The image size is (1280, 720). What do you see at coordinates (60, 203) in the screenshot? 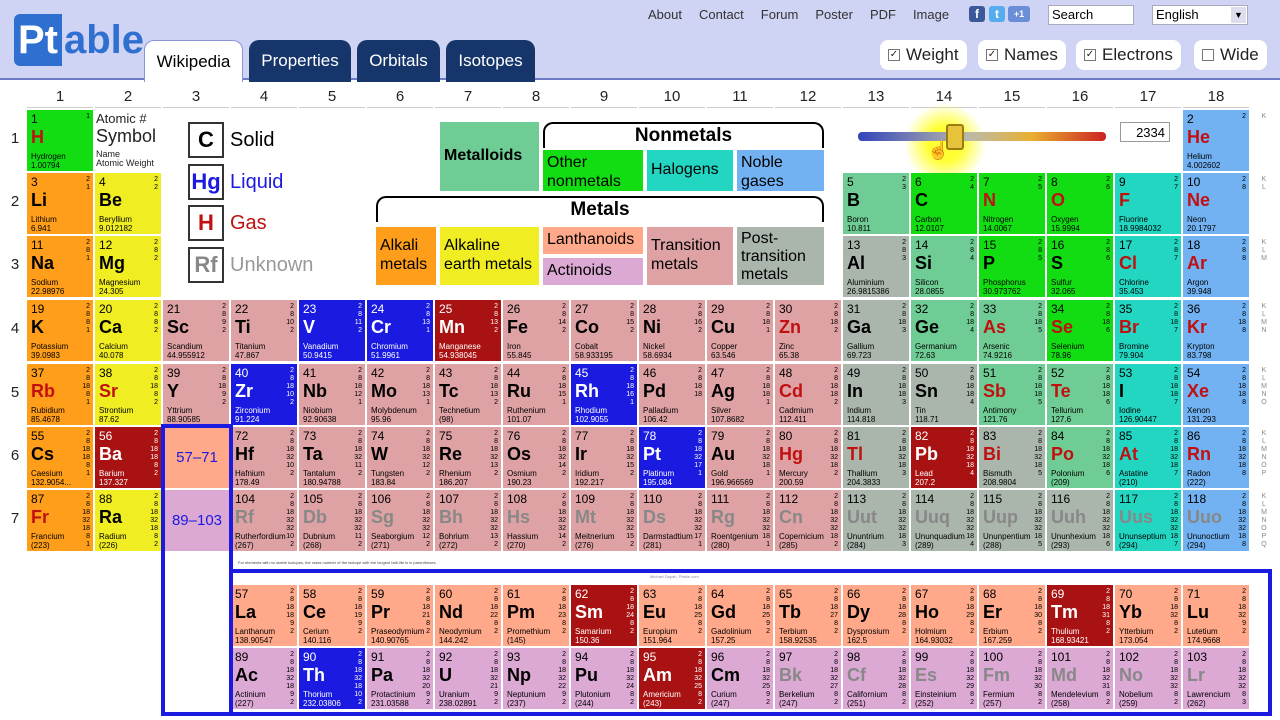
I see `element-li: 3 Li Lithium 6.941 2 1` at bounding box center [60, 203].